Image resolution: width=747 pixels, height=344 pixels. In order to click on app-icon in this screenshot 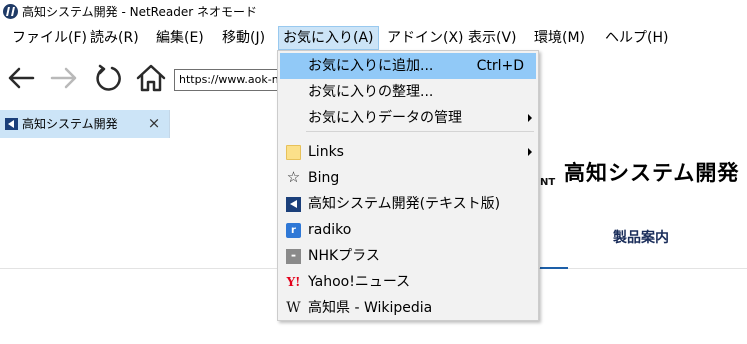, I will do `click(10, 11)`.